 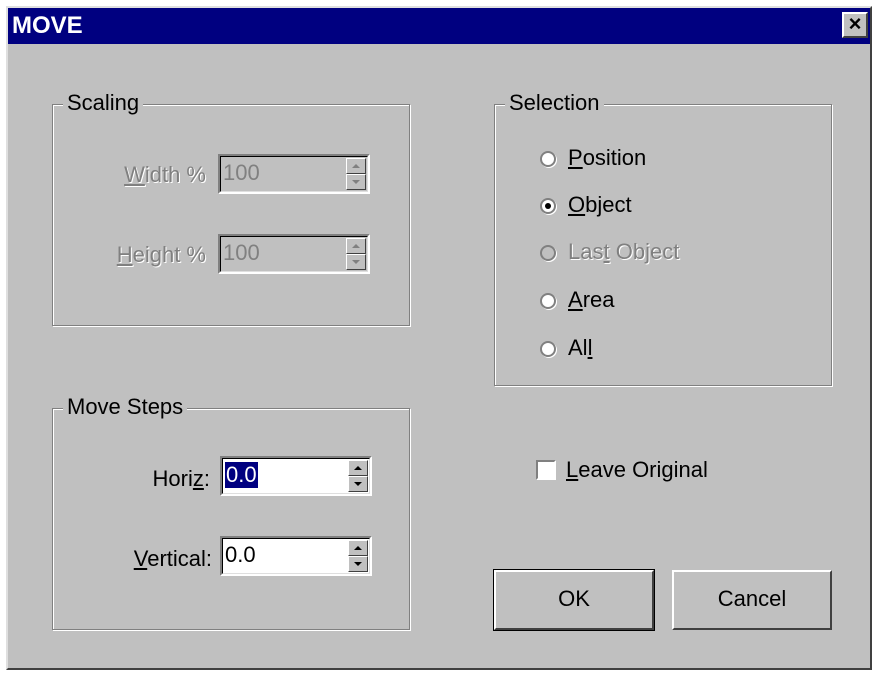 What do you see at coordinates (161, 254) in the screenshot?
I see `height-label: Height %` at bounding box center [161, 254].